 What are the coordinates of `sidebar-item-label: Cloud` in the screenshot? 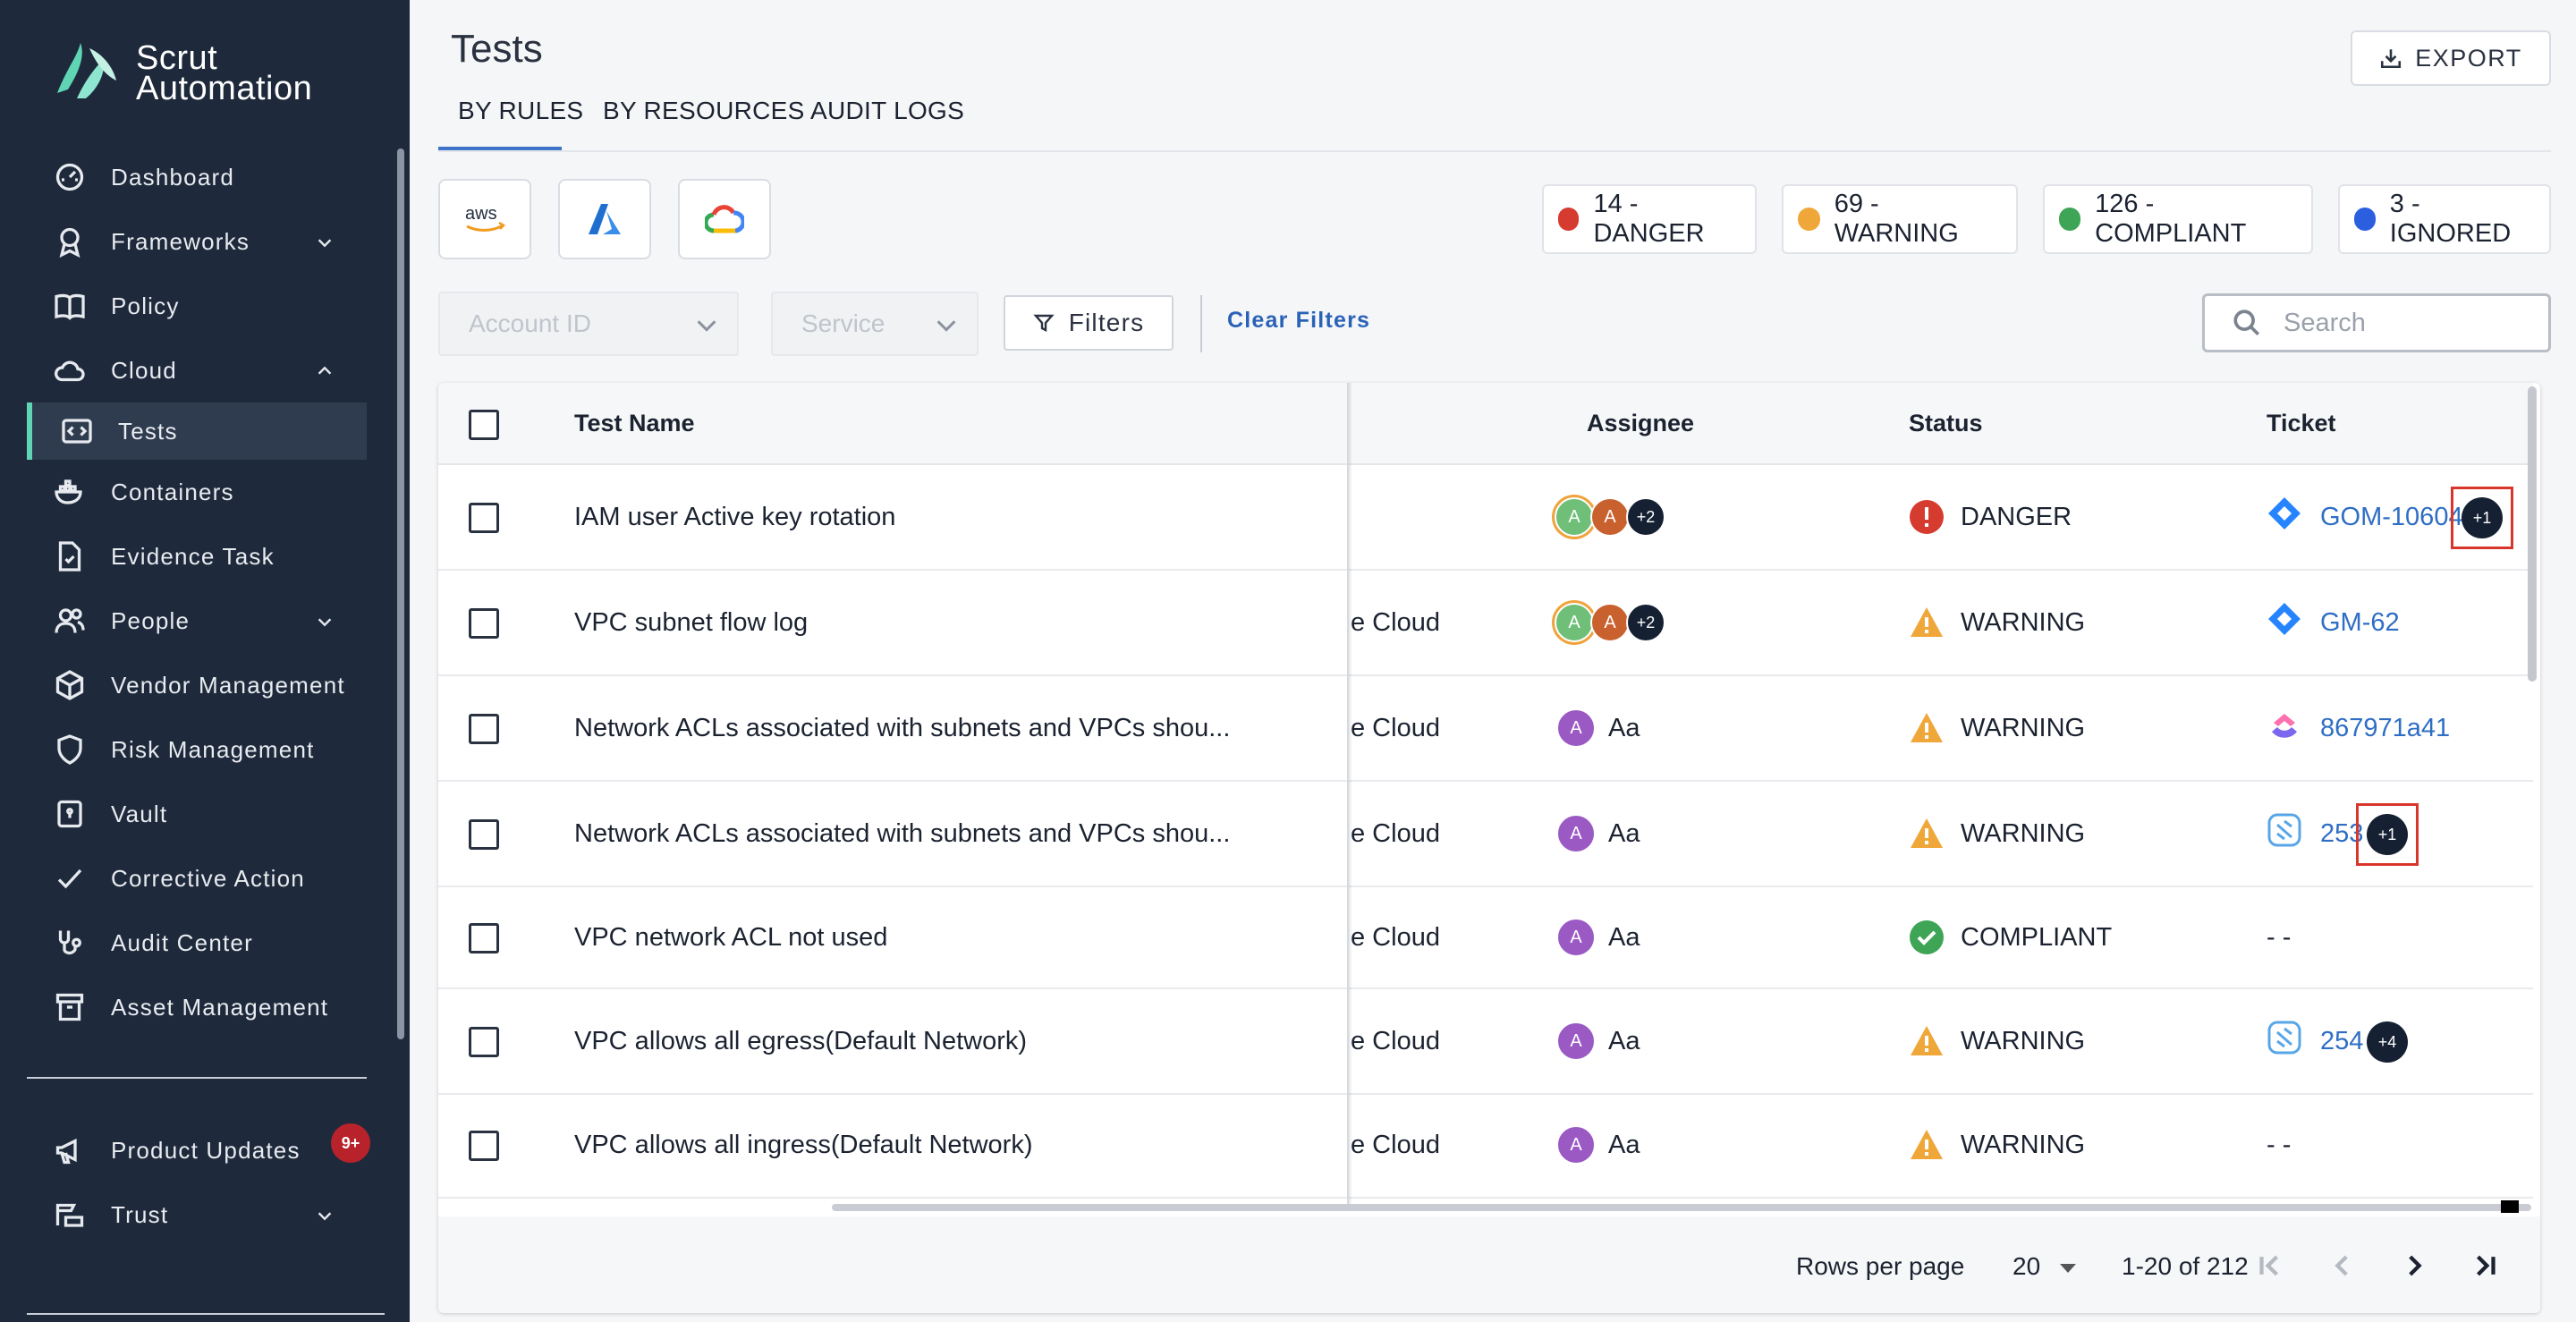 It's located at (144, 370).